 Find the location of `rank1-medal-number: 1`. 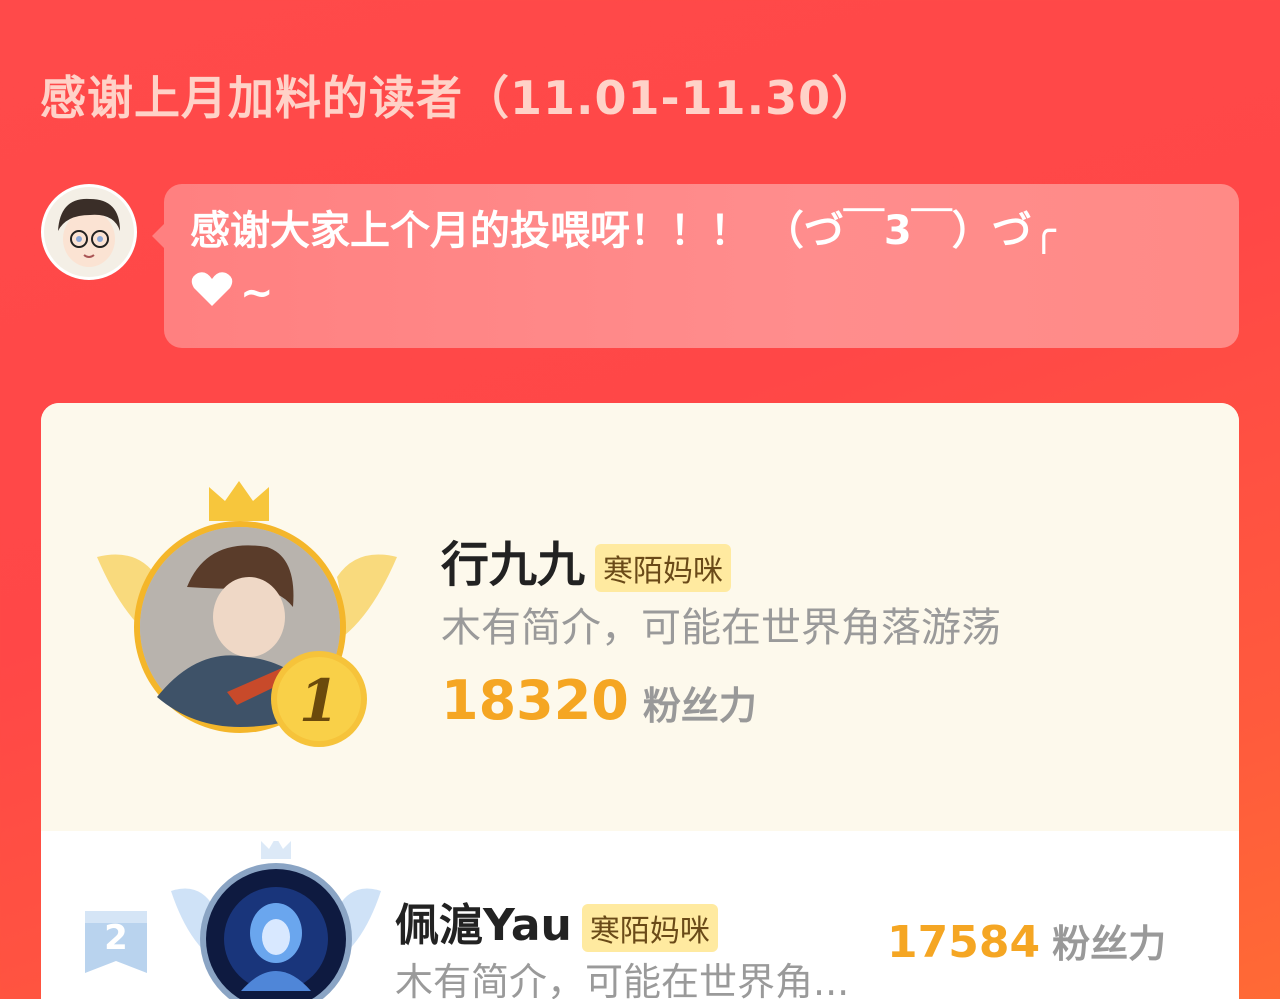

rank1-medal-number: 1 is located at coordinates (319, 701).